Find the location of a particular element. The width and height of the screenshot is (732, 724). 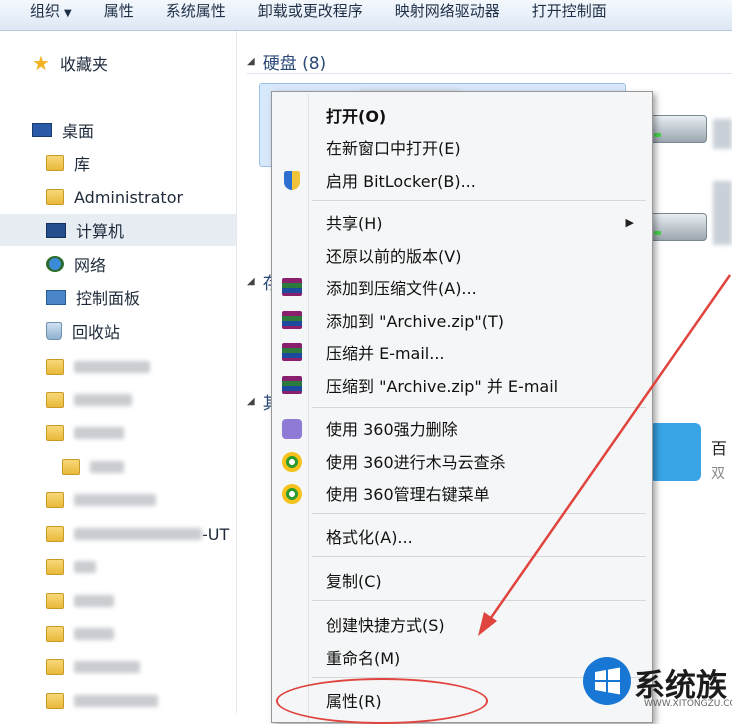

nav-item-desktop: 桌面 is located at coordinates (118, 130).